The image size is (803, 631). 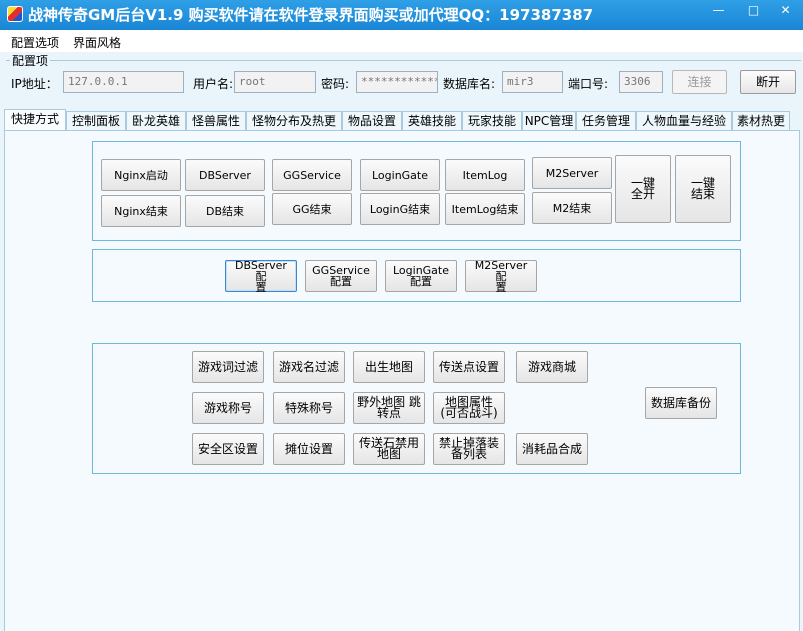 What do you see at coordinates (97, 42) in the screenshot?
I see `menu-interface-style: 界面风格` at bounding box center [97, 42].